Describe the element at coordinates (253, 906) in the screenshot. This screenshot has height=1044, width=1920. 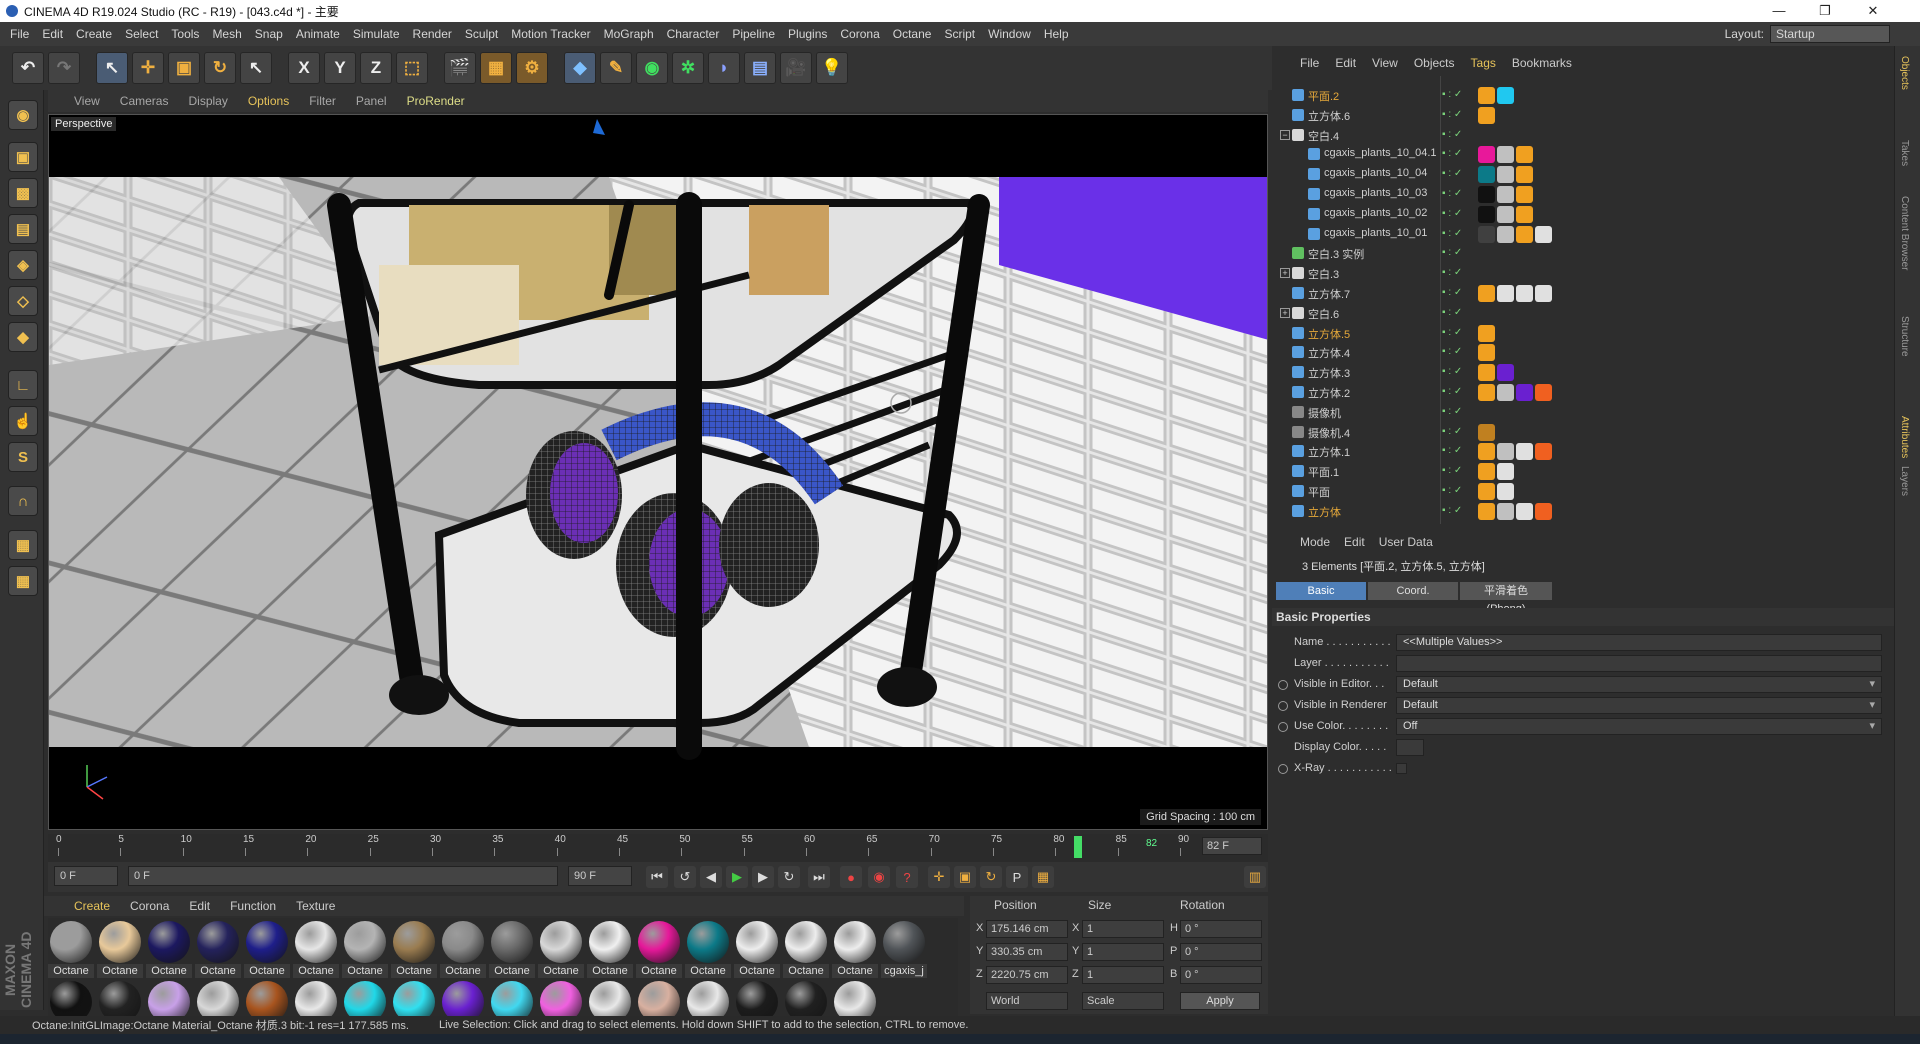
I see `material-menu-function: Function` at that location.